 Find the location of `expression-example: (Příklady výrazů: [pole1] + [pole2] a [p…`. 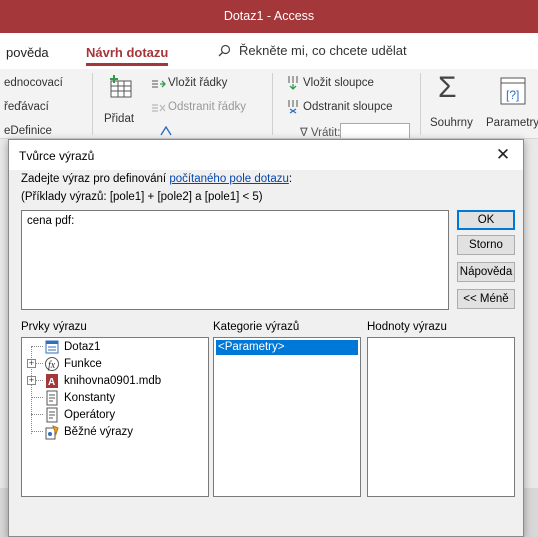

expression-example: (Příklady výrazů: [pole1] + [pole2] a [p… is located at coordinates (142, 197).